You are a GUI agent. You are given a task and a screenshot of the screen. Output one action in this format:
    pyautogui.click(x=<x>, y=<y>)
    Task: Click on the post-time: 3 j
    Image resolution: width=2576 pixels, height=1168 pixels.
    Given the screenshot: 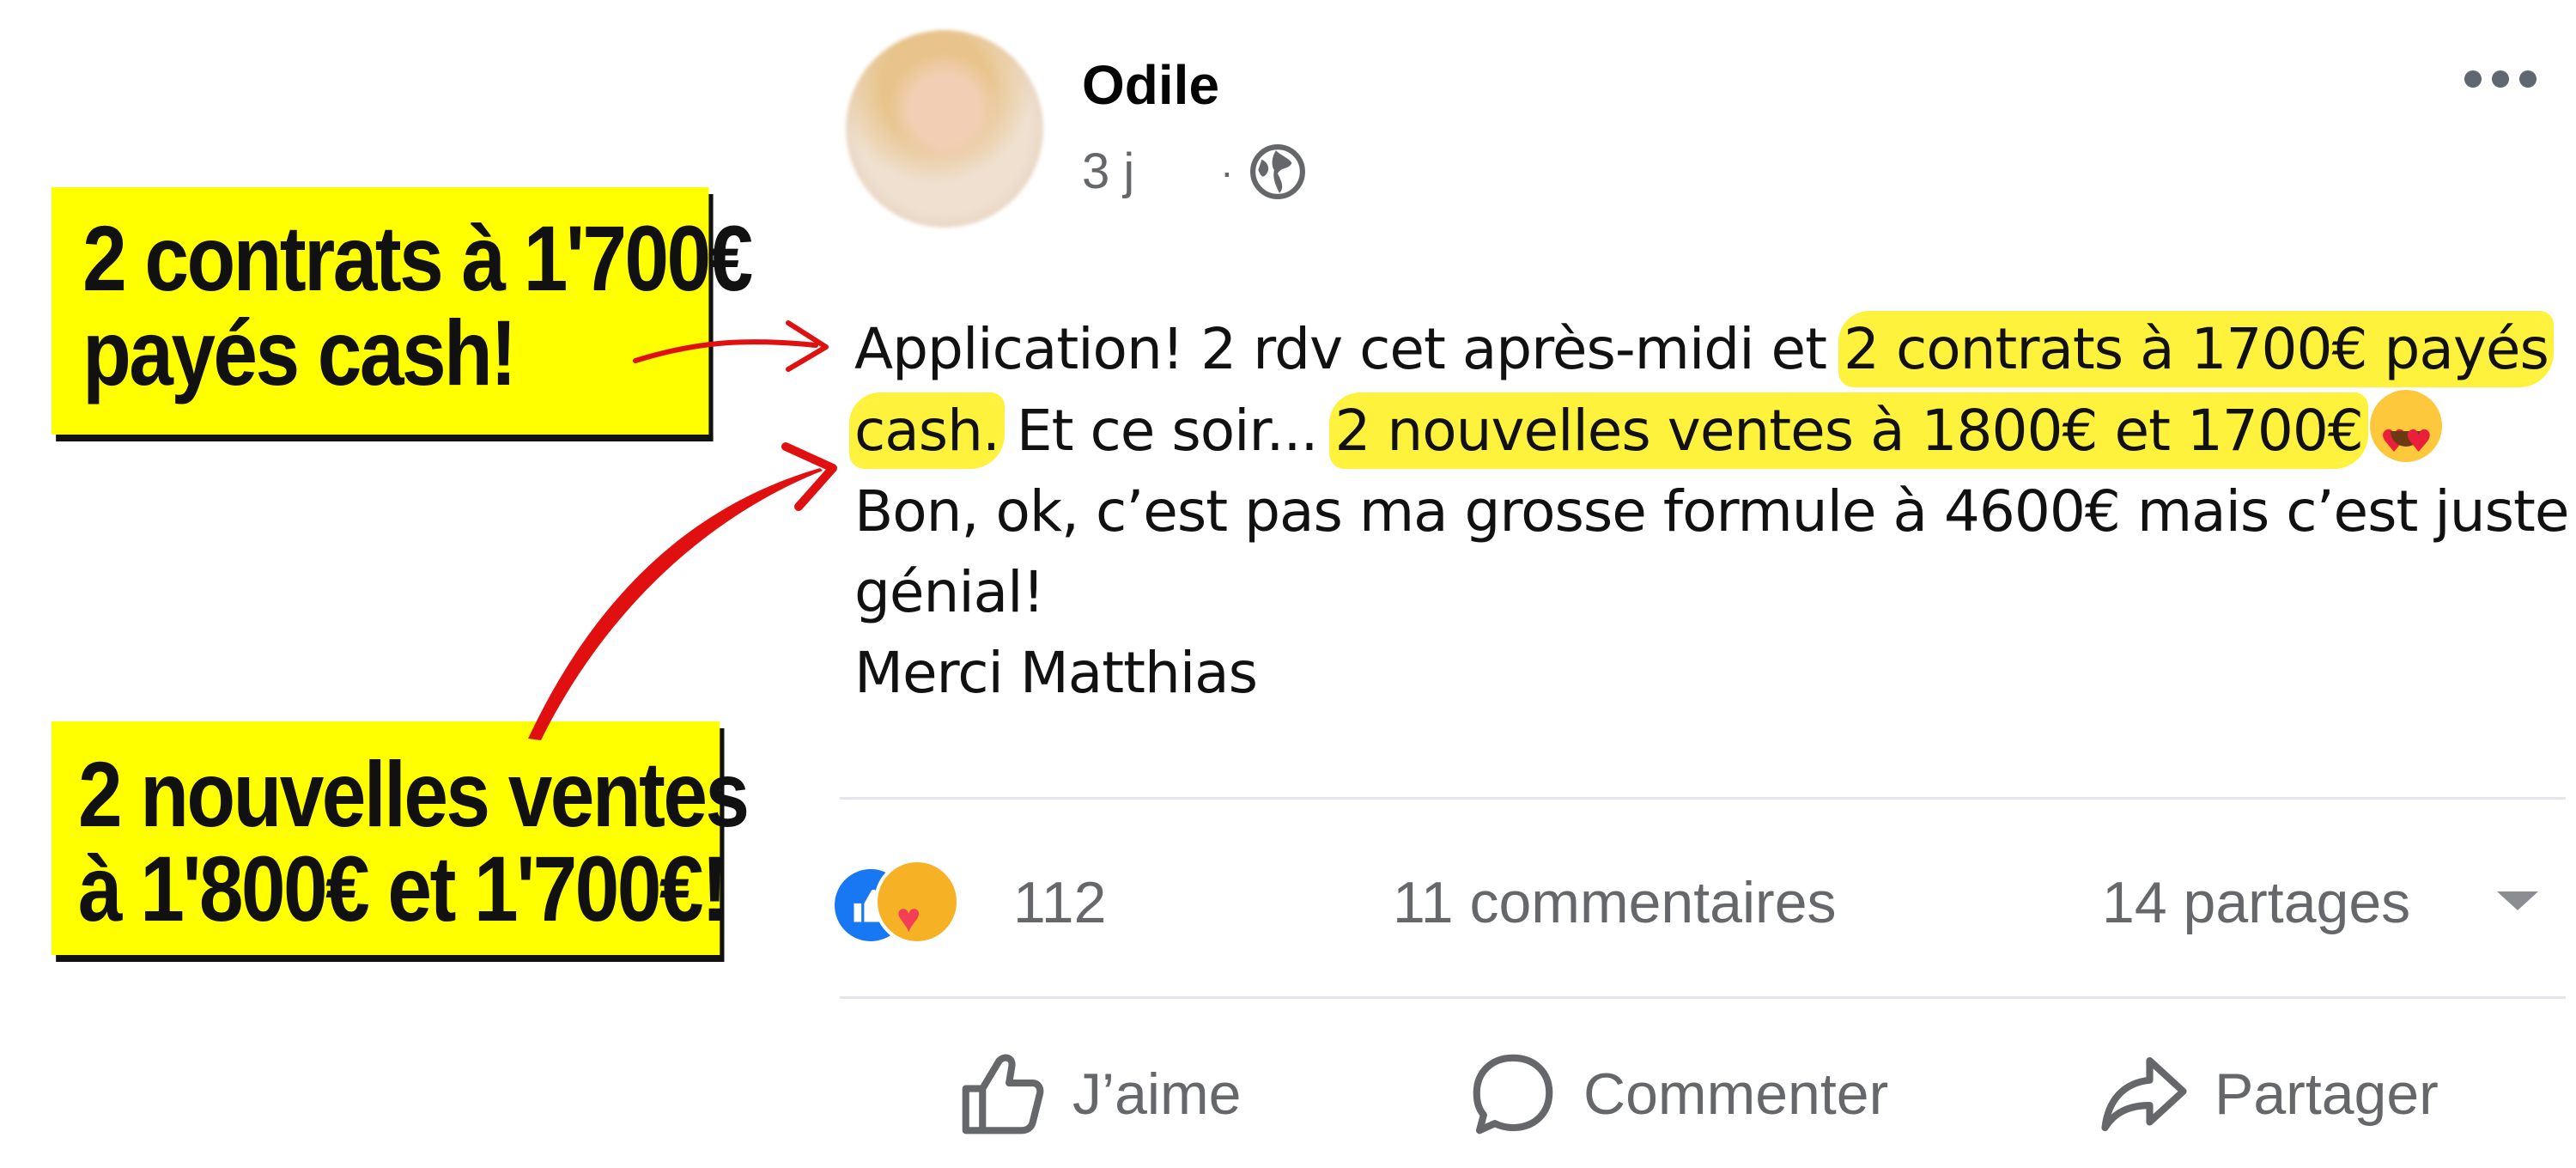 What is the action you would take?
    pyautogui.click(x=1108, y=171)
    